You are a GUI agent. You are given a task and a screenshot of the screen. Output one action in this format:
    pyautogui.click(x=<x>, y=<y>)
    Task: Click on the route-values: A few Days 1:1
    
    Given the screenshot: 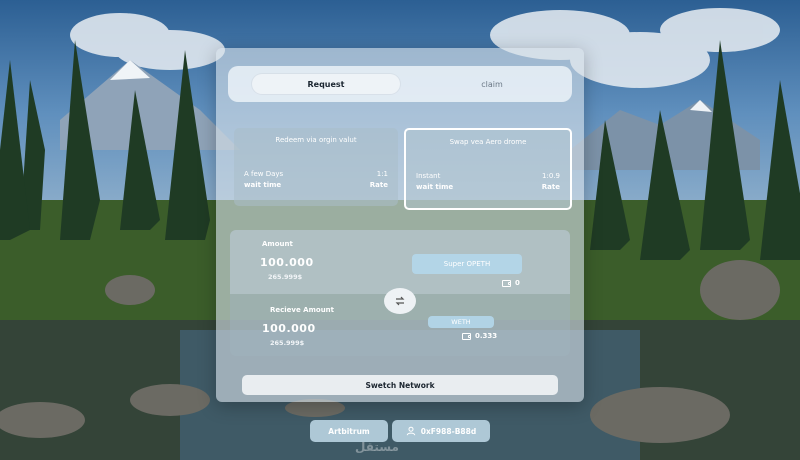 What is the action you would take?
    pyautogui.click(x=316, y=174)
    